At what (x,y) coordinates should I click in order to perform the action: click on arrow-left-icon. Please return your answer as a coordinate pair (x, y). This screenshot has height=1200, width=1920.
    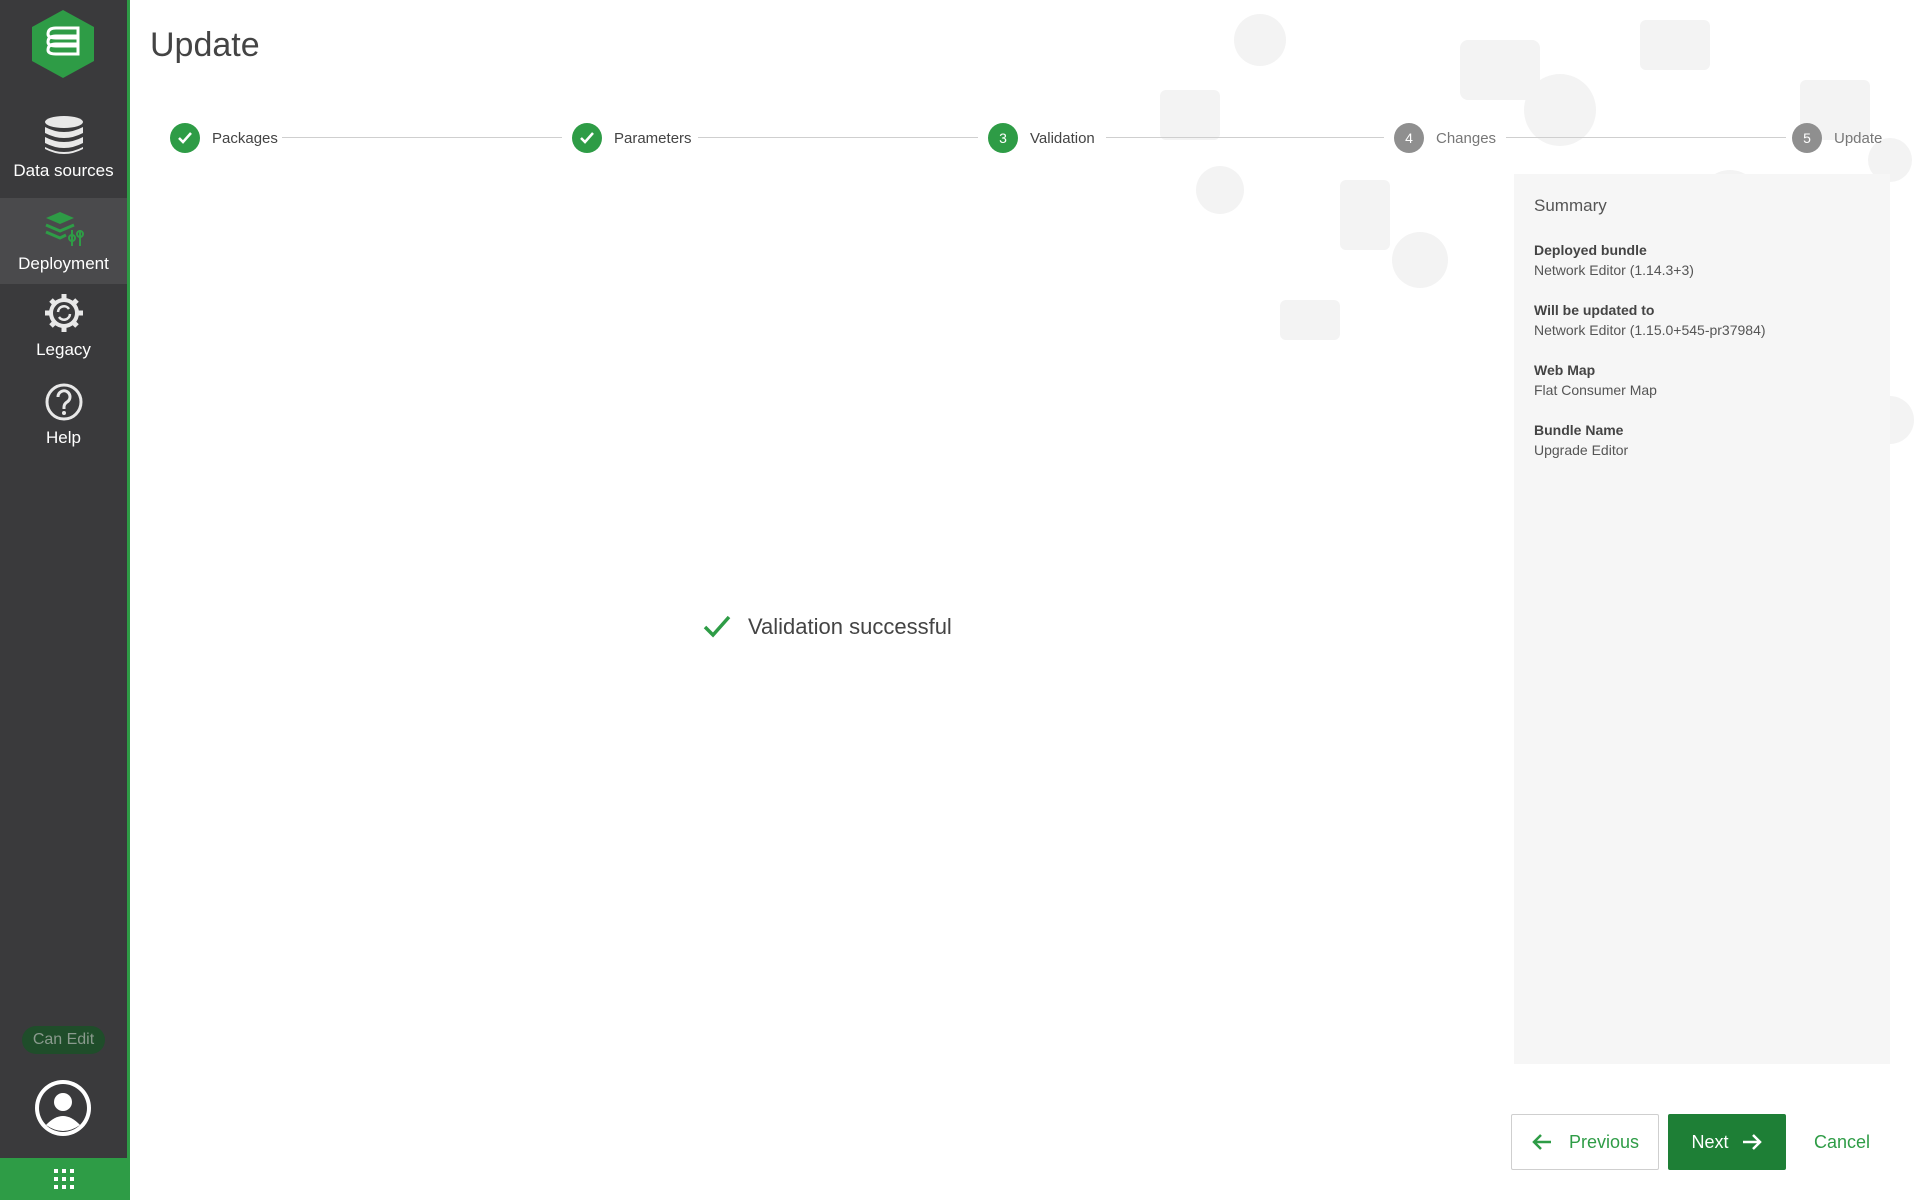
    Looking at the image, I should click on (1541, 1142).